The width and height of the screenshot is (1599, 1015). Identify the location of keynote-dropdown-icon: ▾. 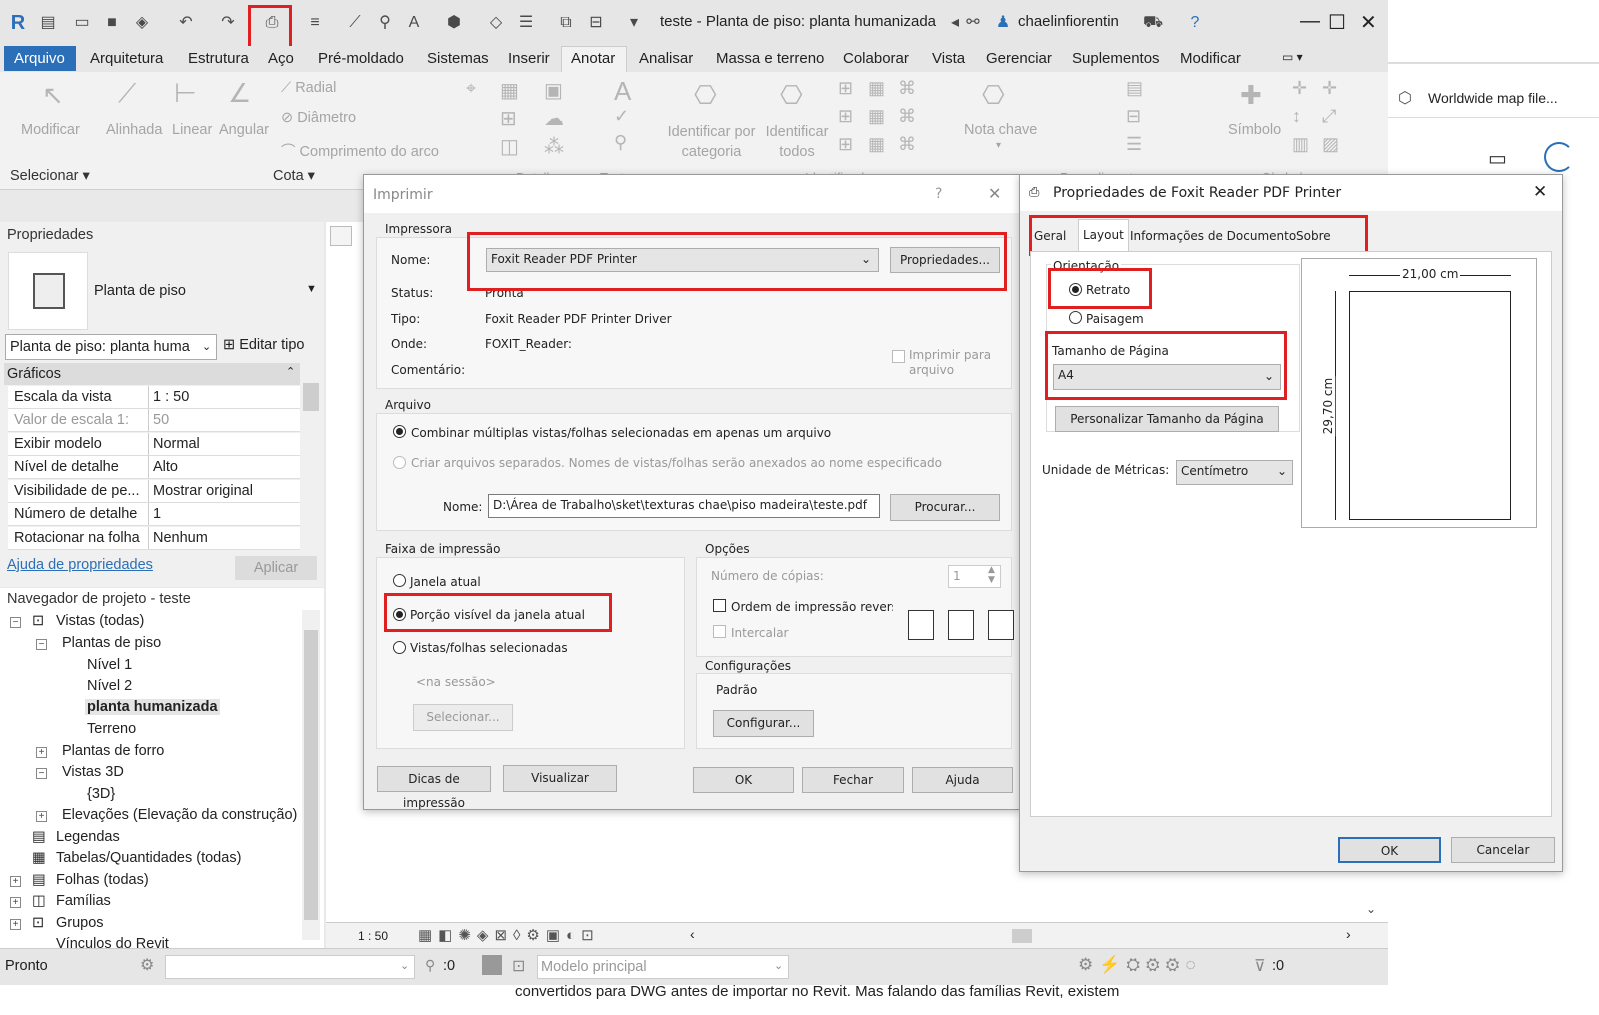
(998, 145).